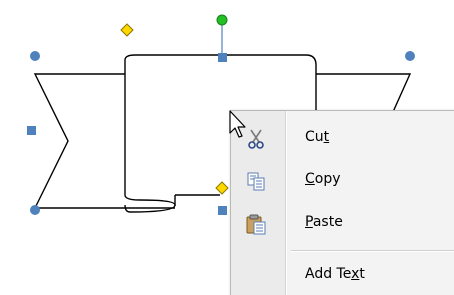 The height and width of the screenshot is (295, 454). What do you see at coordinates (372, 251) in the screenshot?
I see `menu-separator` at bounding box center [372, 251].